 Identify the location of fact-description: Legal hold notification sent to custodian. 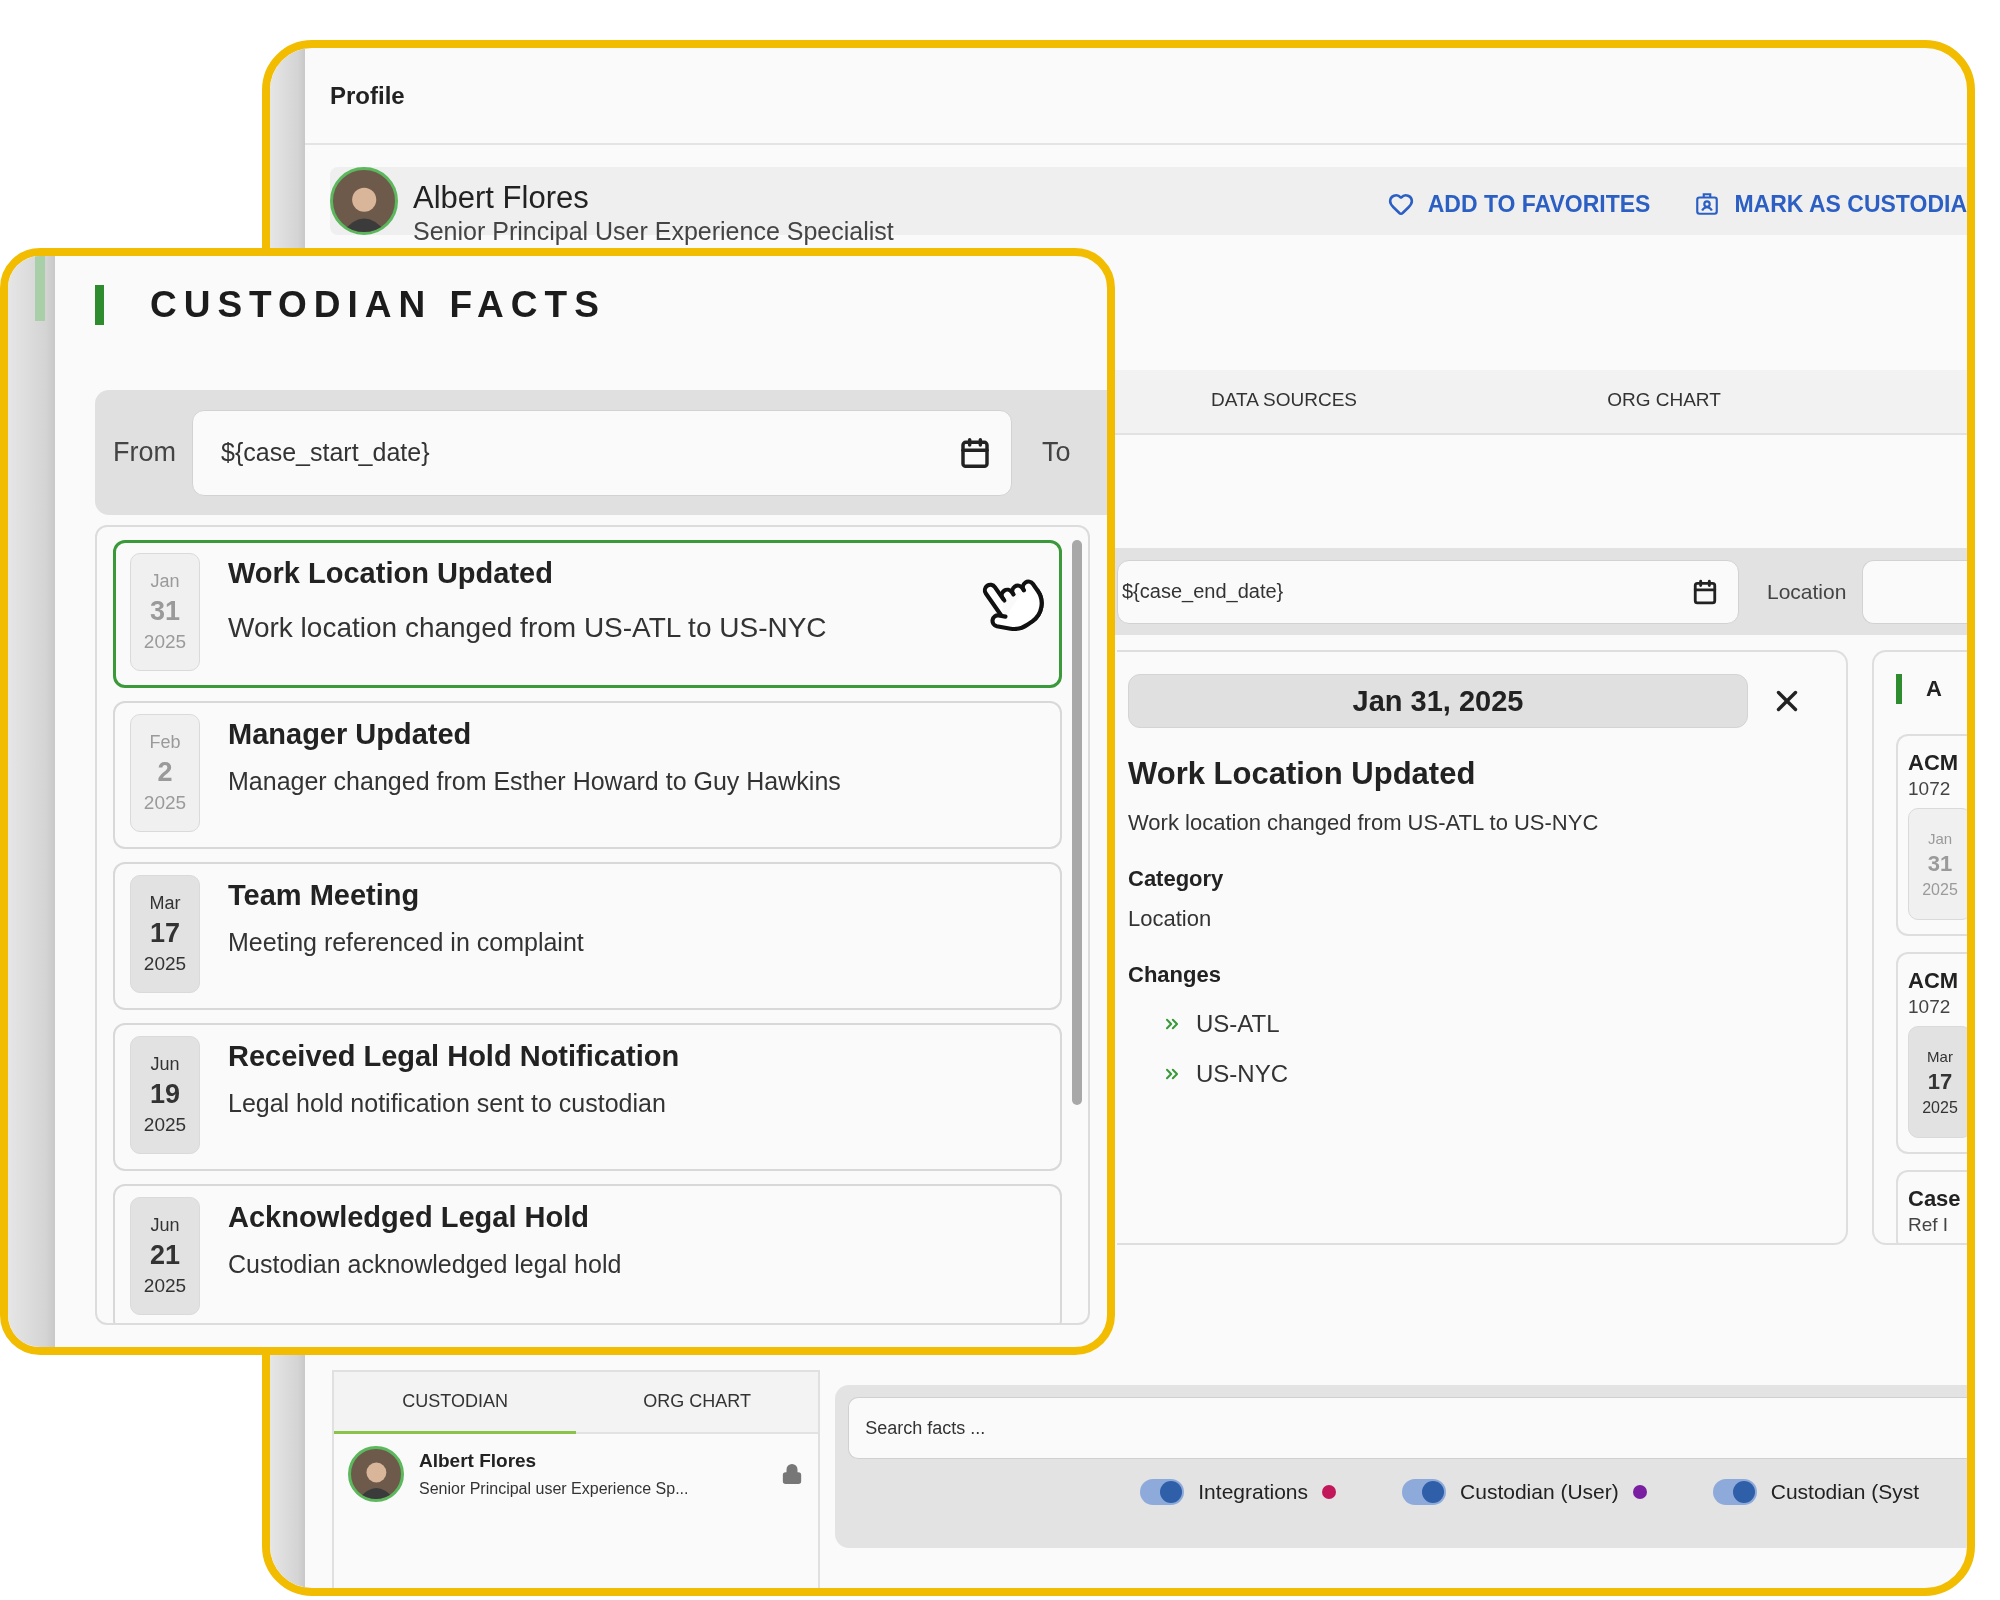
(447, 1103).